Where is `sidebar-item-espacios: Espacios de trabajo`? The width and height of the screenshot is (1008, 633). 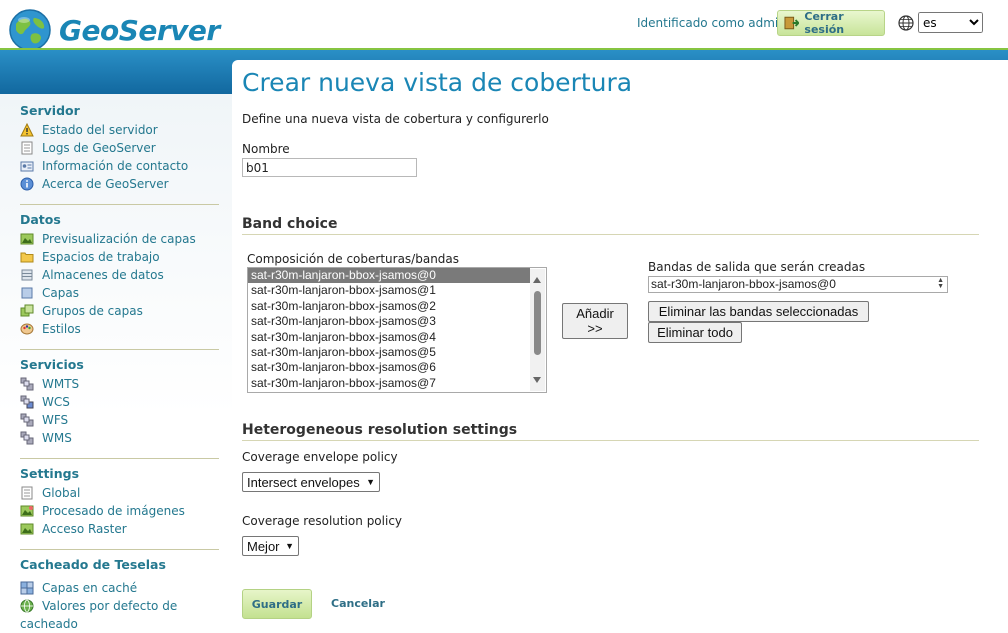
sidebar-item-espacios: Espacios de trabajo is located at coordinates (119, 257).